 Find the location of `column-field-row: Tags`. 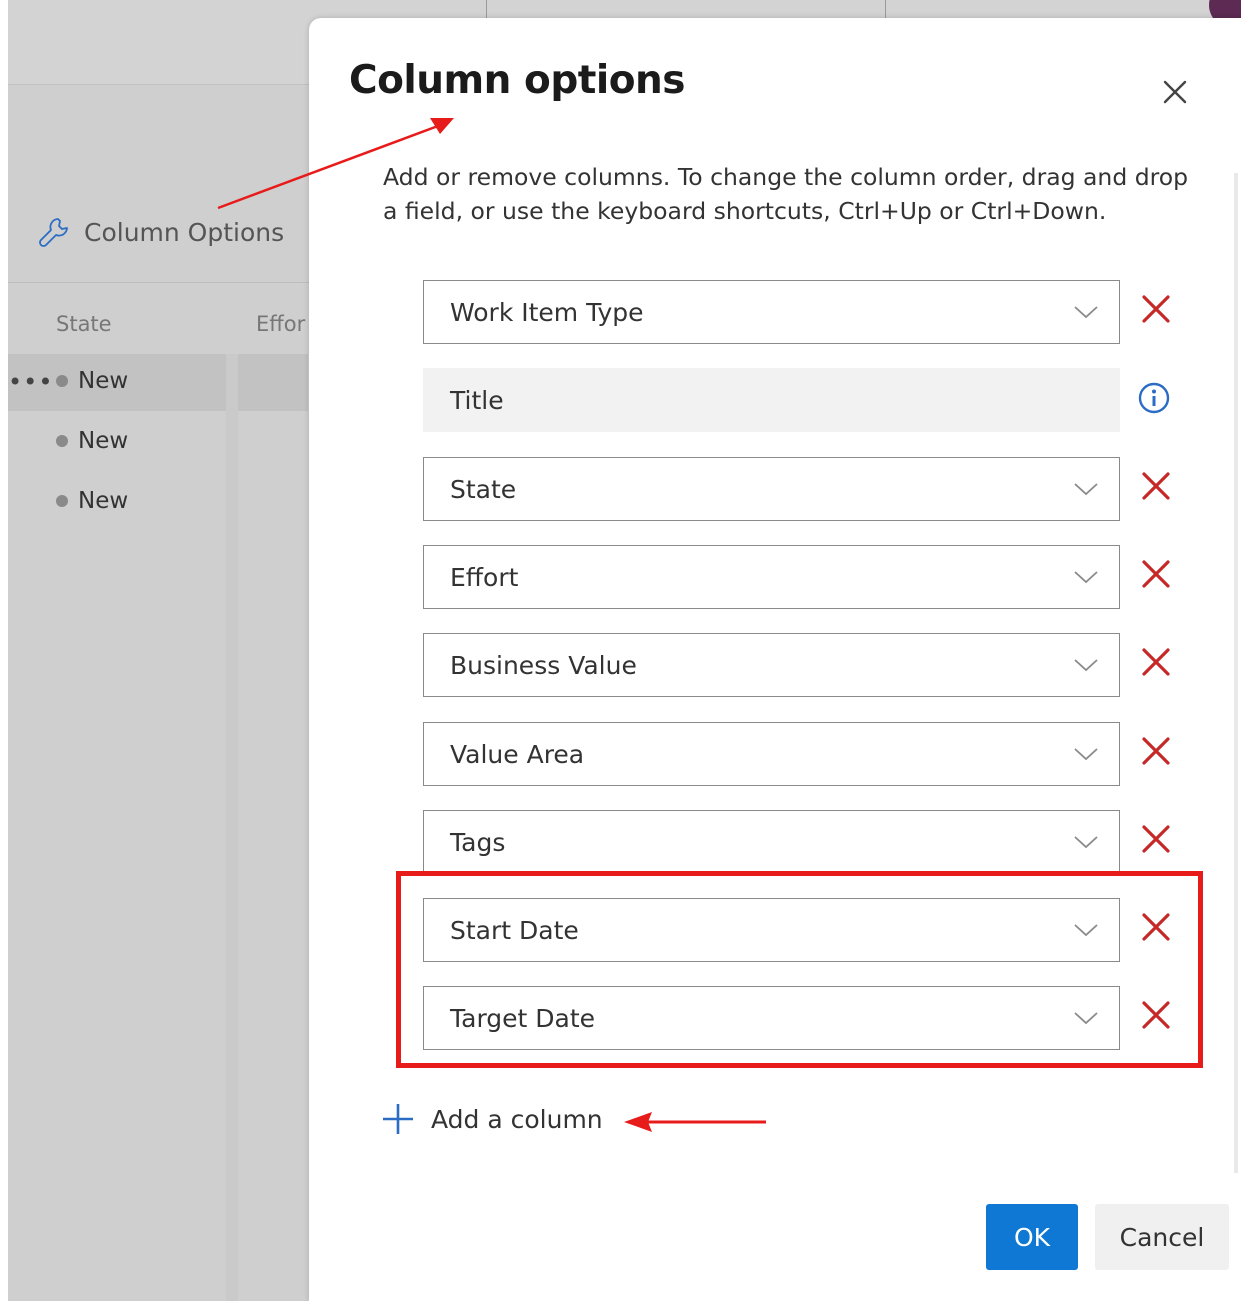

column-field-row: Tags is located at coordinates (823, 842).